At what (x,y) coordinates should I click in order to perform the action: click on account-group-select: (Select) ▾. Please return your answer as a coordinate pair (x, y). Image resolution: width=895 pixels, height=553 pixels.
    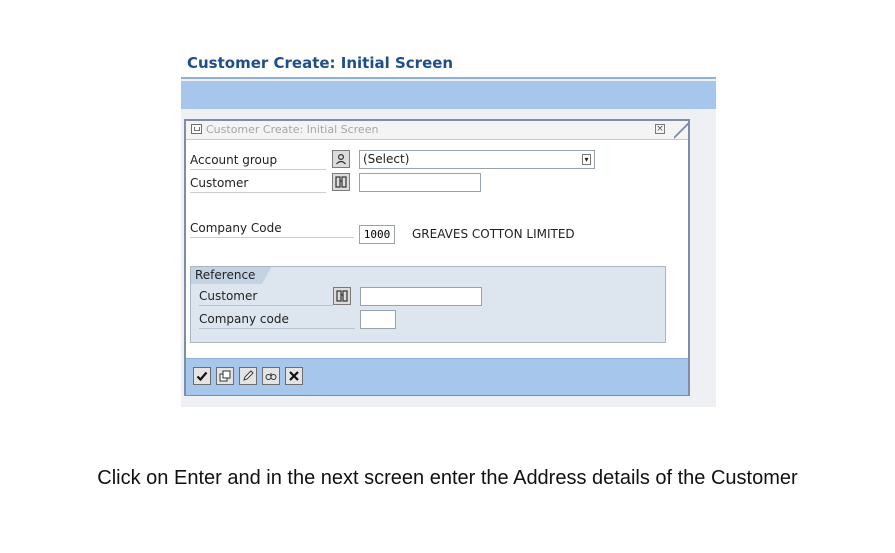
    Looking at the image, I should click on (477, 159).